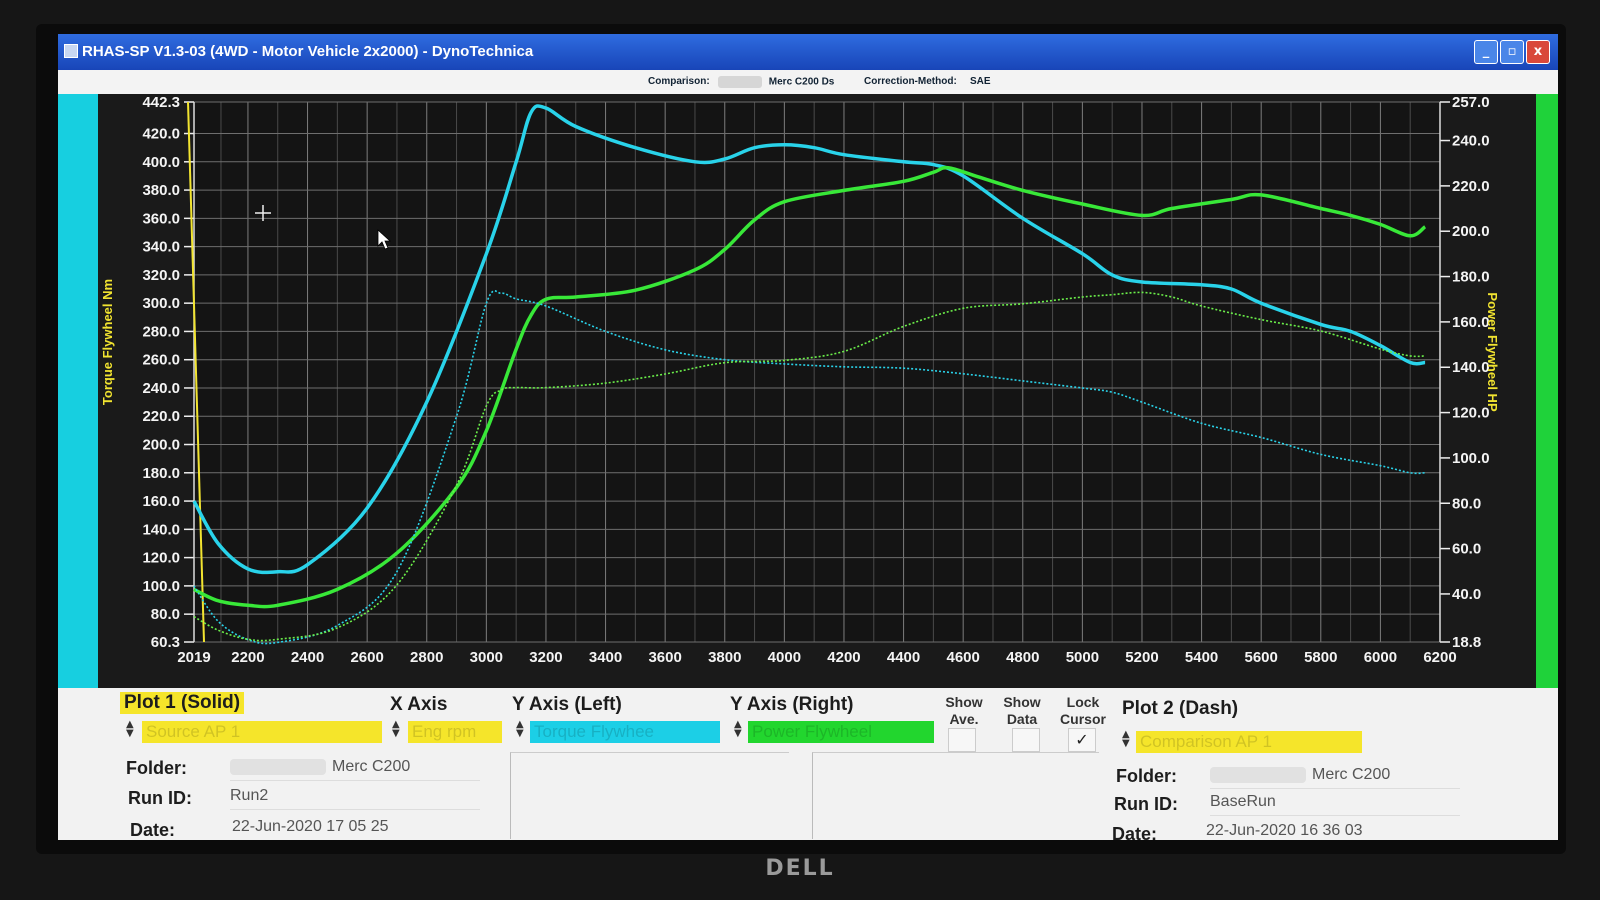 The image size is (1600, 900). Describe the element at coordinates (161, 473) in the screenshot. I see `y-left-tick-label: 180.0` at that location.